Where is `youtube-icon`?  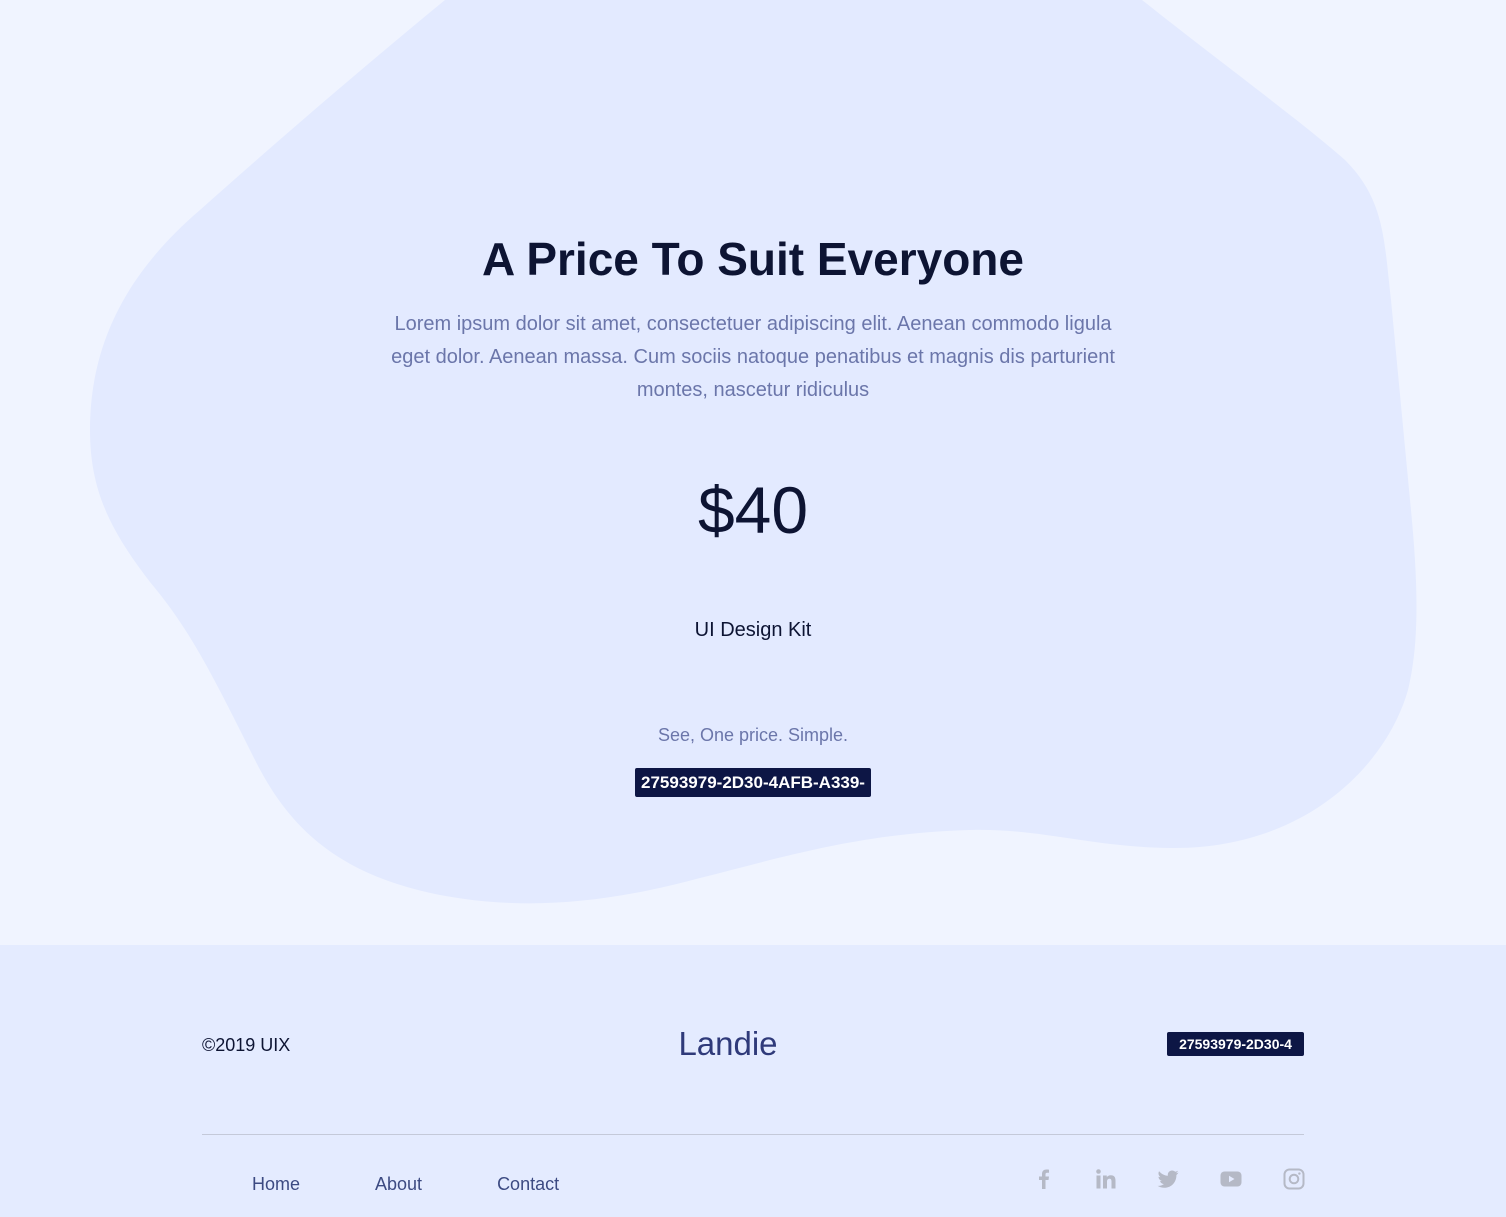 youtube-icon is located at coordinates (1231, 1179).